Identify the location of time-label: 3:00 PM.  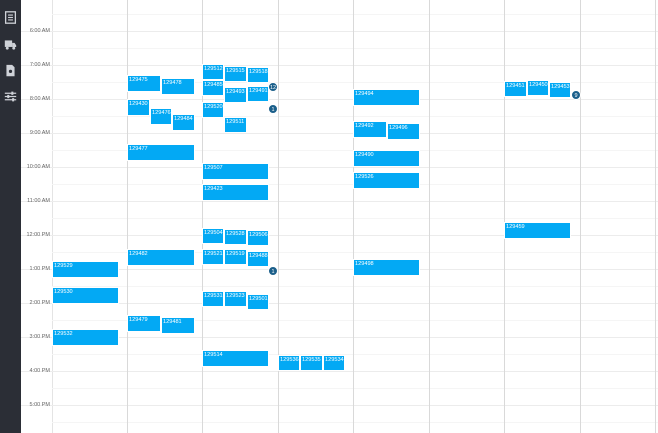
(39, 337).